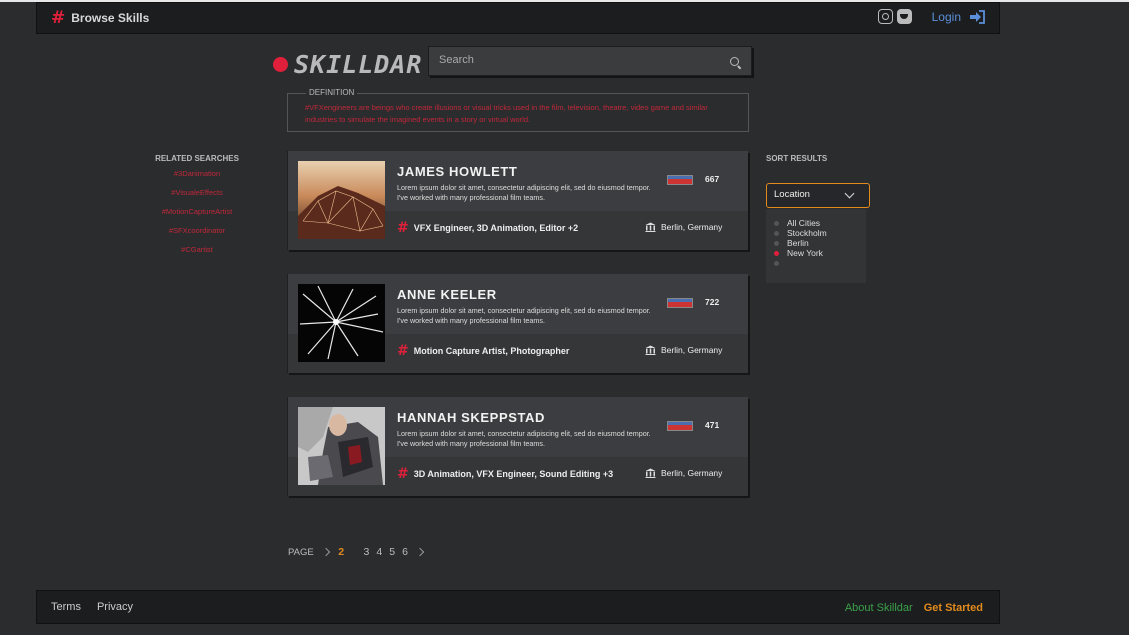  Describe the element at coordinates (712, 179) in the screenshot. I see `profile-score: 667` at that location.